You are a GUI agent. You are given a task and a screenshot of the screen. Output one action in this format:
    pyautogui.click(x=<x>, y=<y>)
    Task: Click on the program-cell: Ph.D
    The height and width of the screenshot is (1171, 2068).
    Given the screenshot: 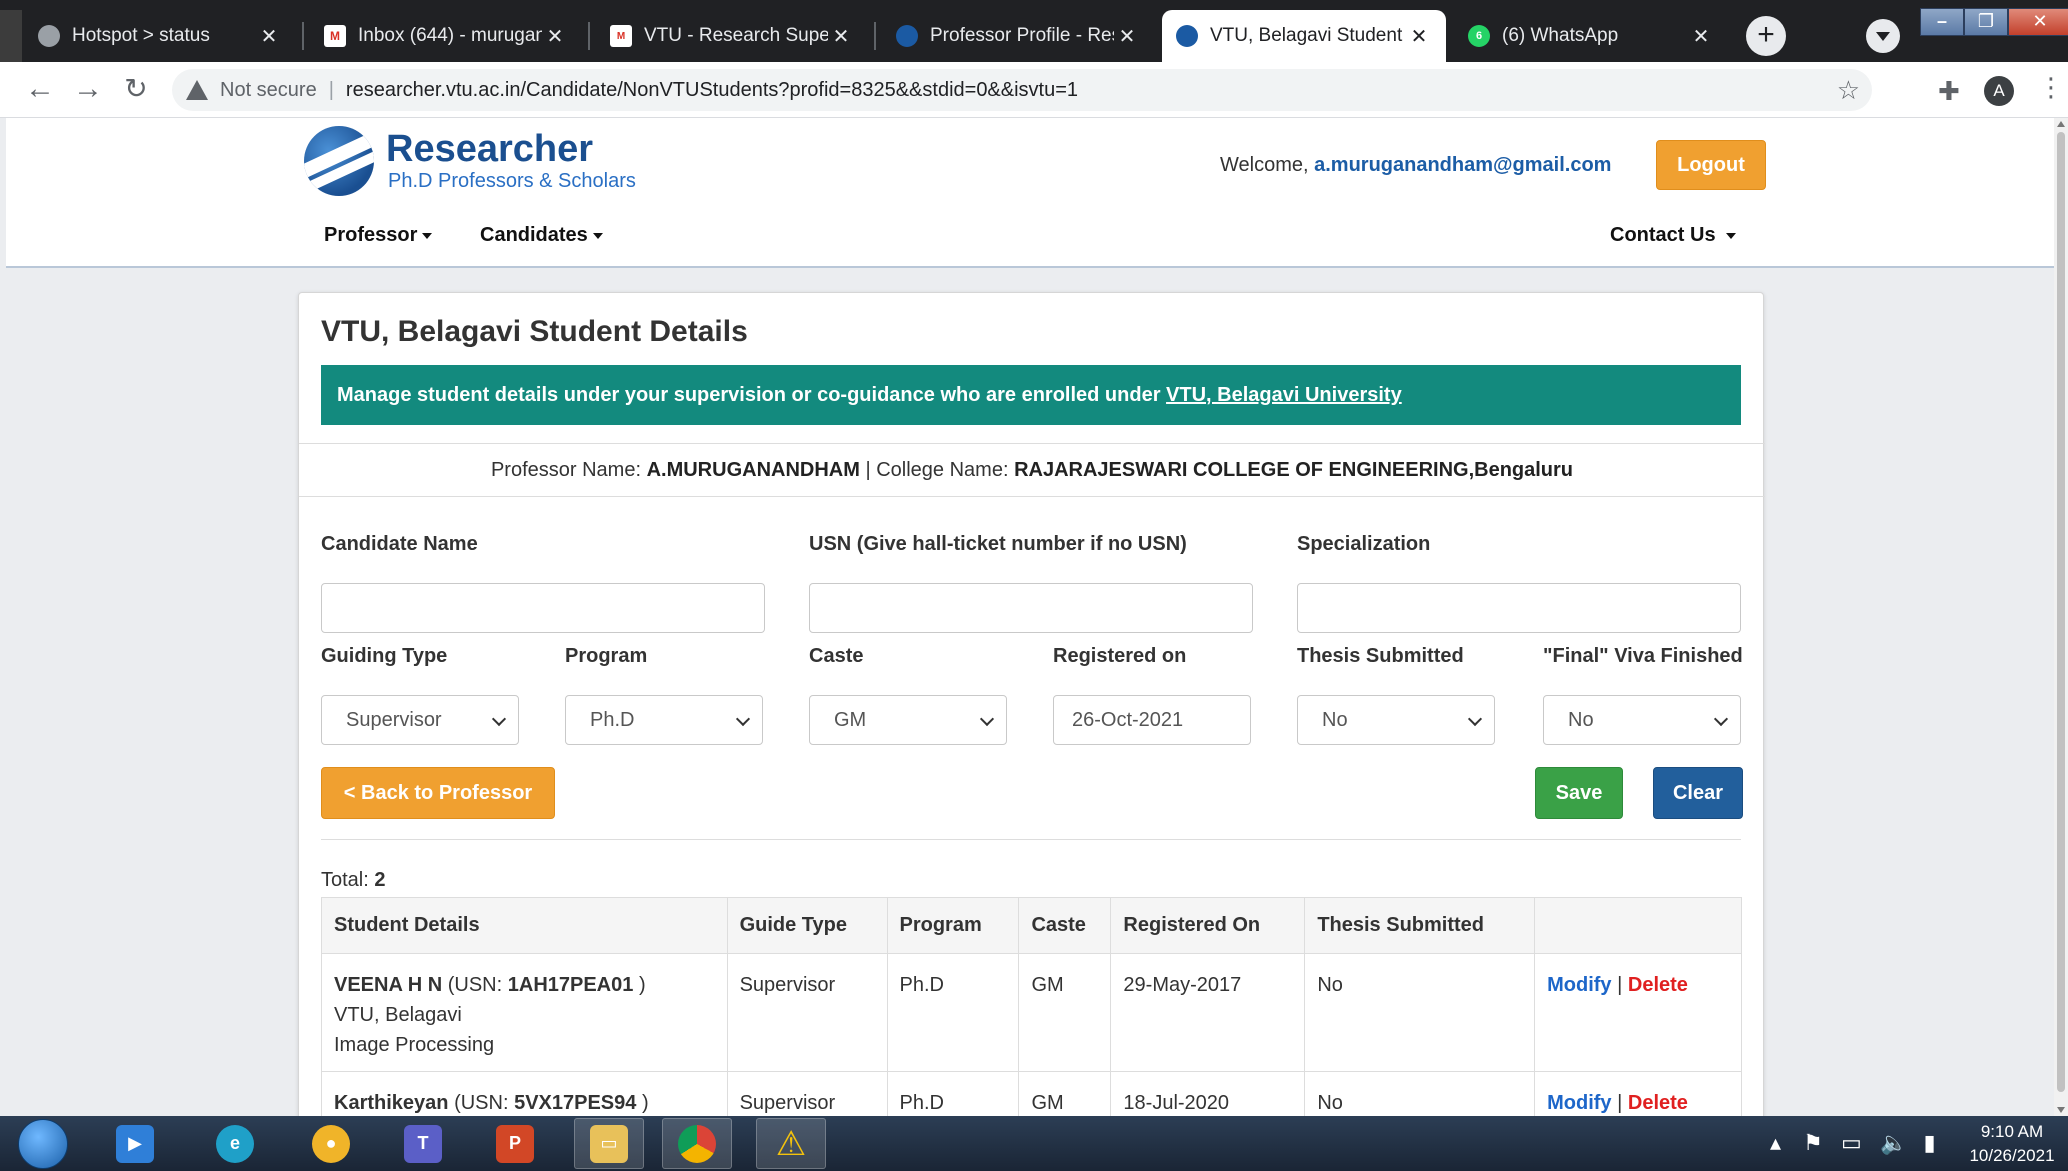 What is the action you would take?
    pyautogui.click(x=953, y=1093)
    